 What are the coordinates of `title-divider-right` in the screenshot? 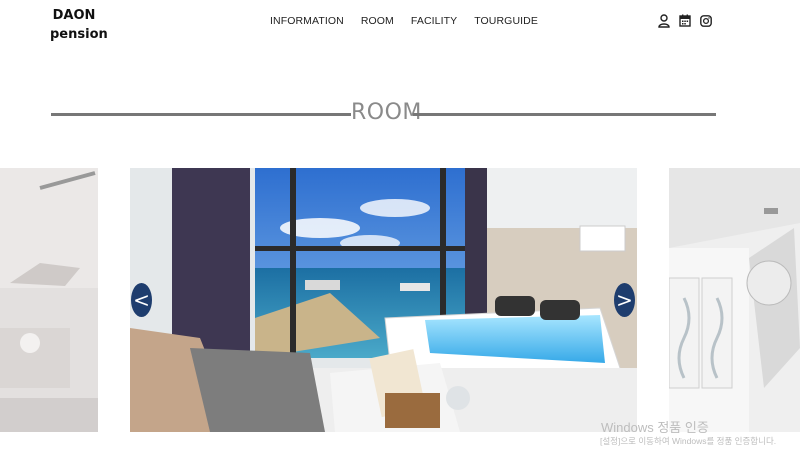 It's located at (564, 114).